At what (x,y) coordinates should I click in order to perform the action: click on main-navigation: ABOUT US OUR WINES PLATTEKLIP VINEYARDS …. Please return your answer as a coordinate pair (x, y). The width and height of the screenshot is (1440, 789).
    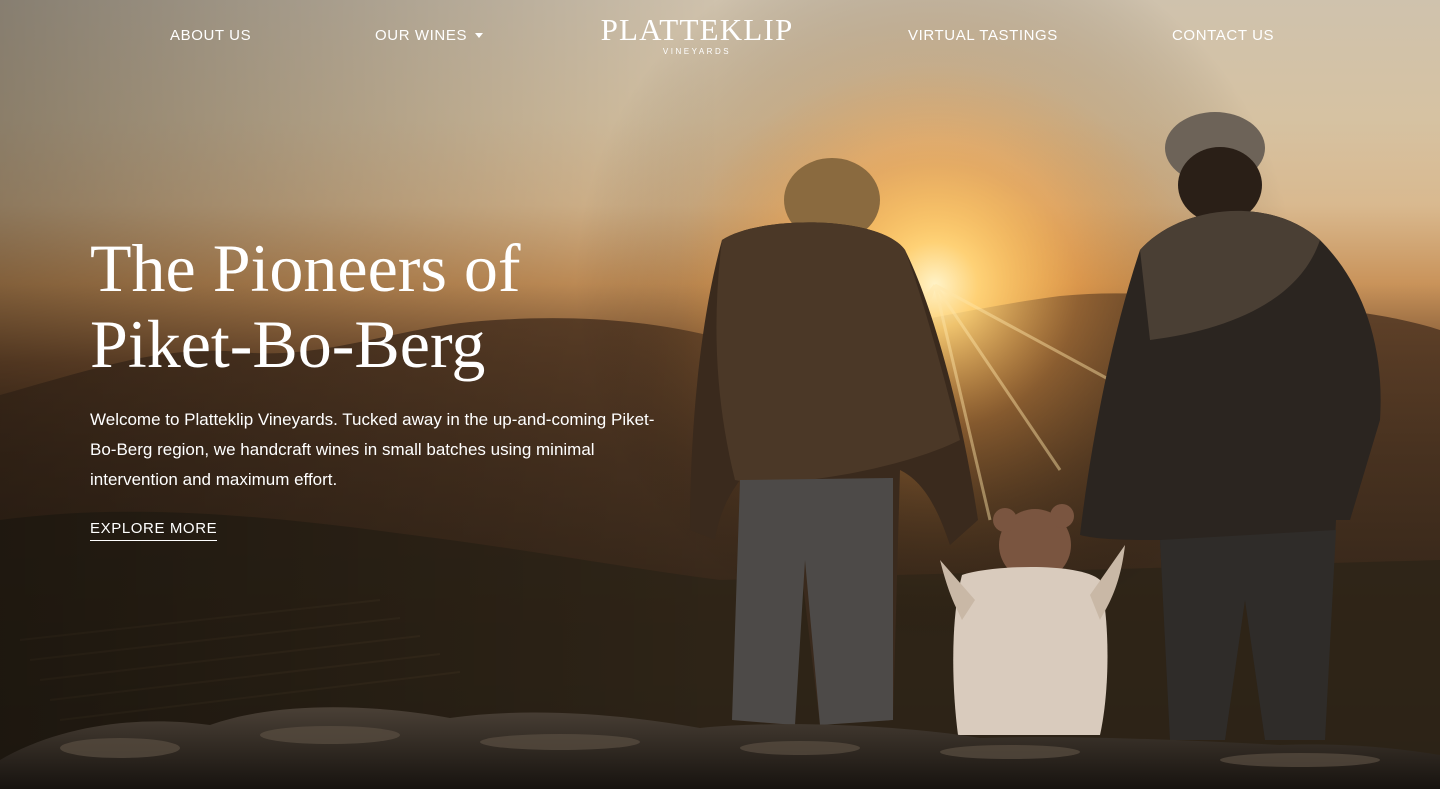
    Looking at the image, I should click on (720, 36).